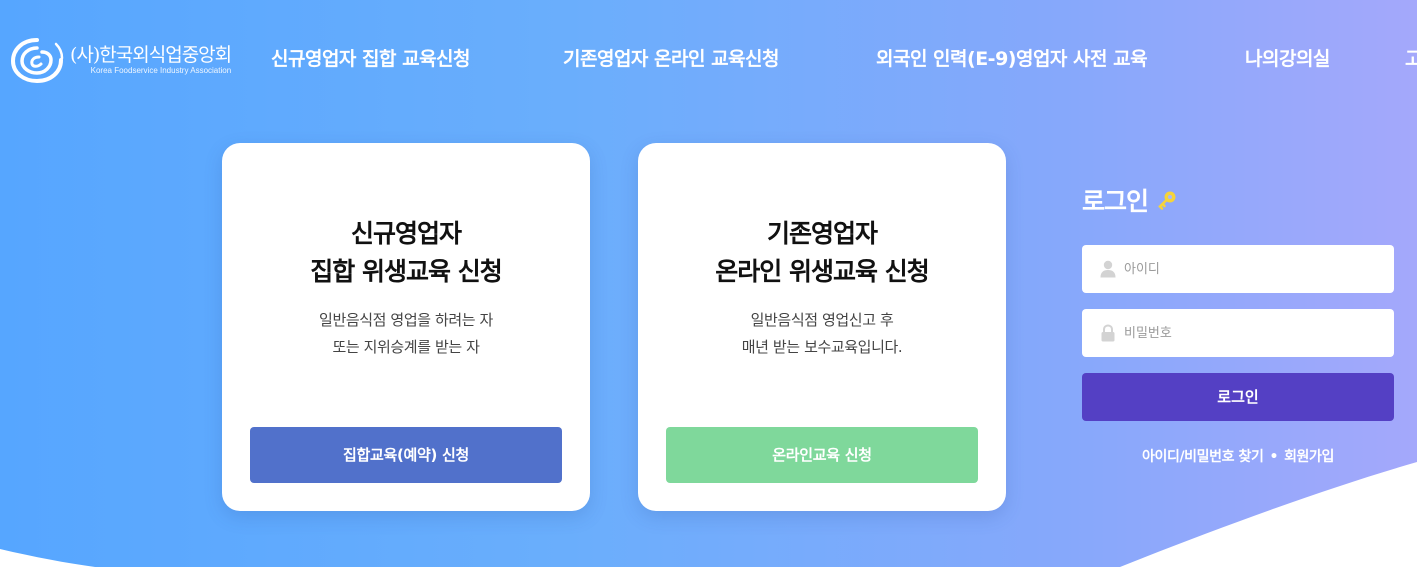  I want to click on card-title: 신규영업자 집합 위생교육 신청, so click(406, 253).